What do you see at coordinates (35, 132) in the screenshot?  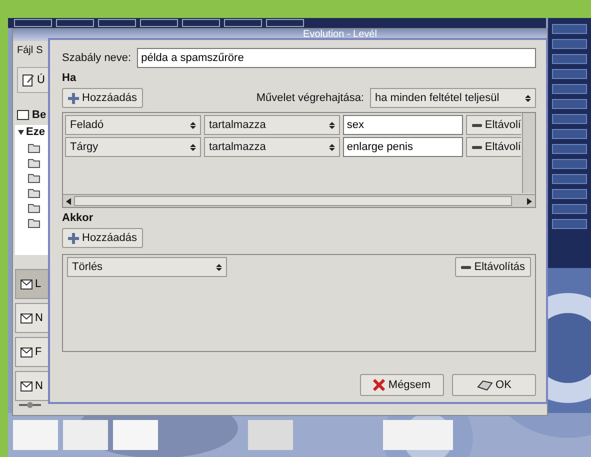 I see `tree-item: Eze` at bounding box center [35, 132].